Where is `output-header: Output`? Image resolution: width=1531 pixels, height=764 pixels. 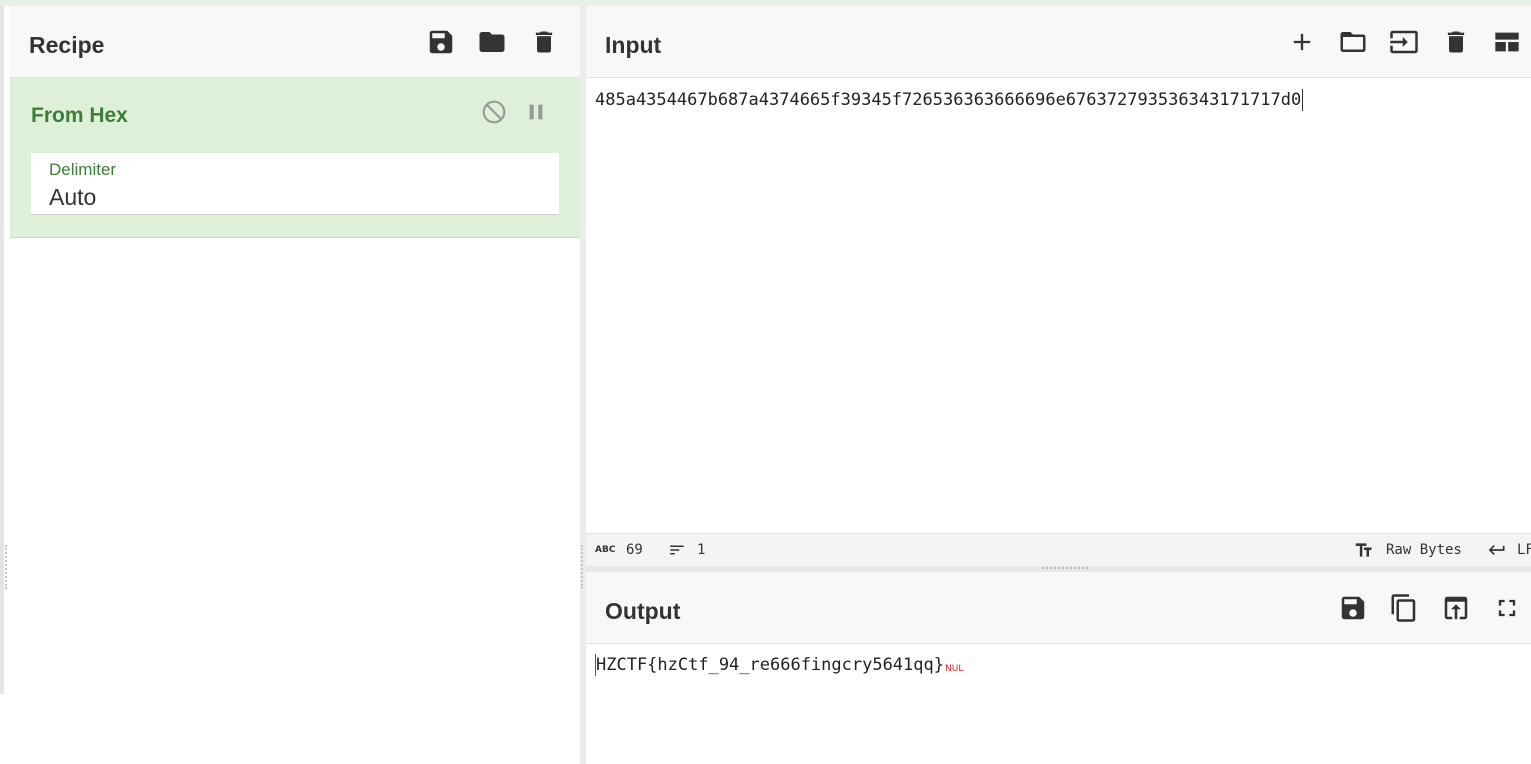
output-header: Output is located at coordinates (1058, 608).